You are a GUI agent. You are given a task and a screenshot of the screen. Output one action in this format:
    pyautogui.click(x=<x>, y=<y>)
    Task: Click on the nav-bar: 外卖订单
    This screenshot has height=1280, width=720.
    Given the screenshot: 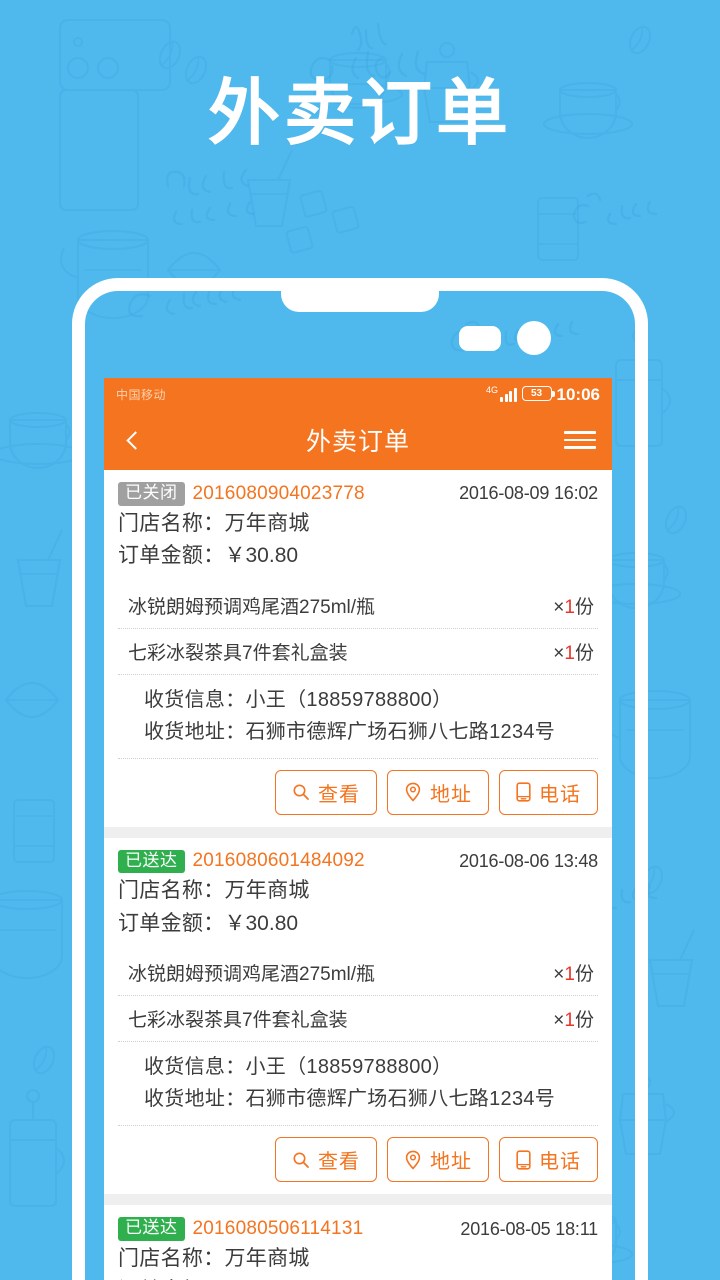 What is the action you would take?
    pyautogui.click(x=358, y=440)
    